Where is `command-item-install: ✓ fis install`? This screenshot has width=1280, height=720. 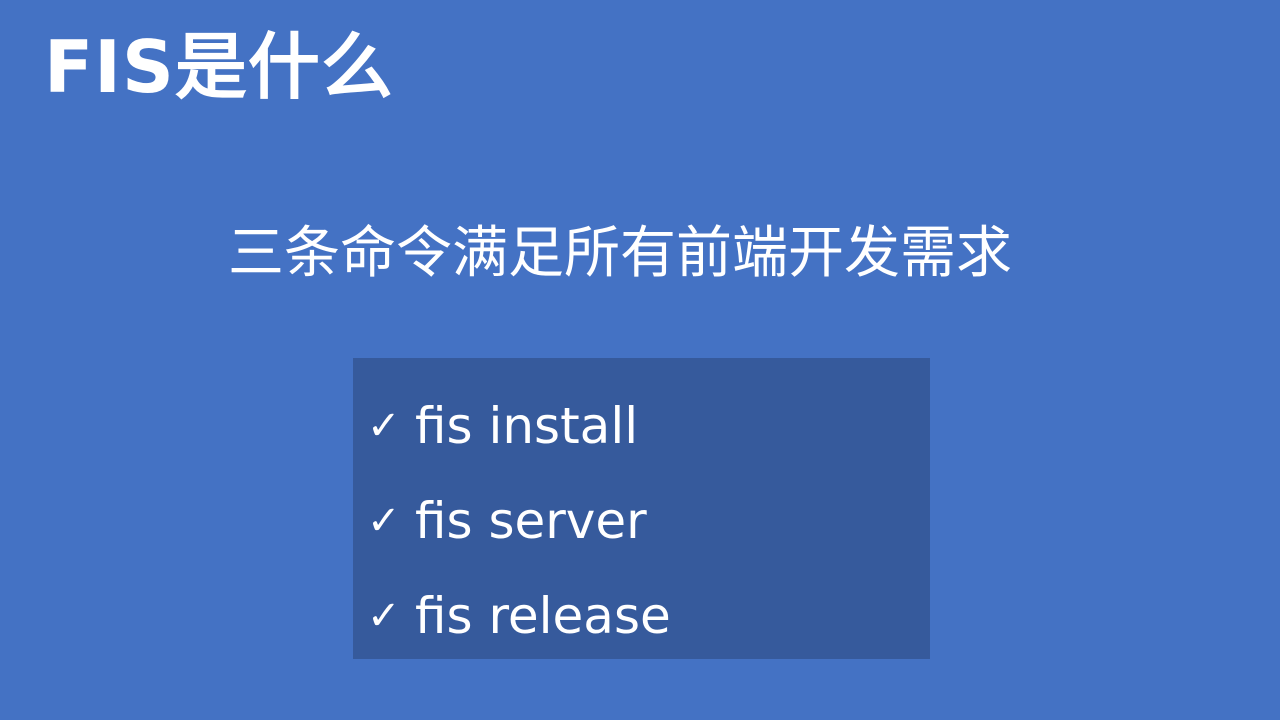 command-item-install: ✓ fis install is located at coordinates (648, 425).